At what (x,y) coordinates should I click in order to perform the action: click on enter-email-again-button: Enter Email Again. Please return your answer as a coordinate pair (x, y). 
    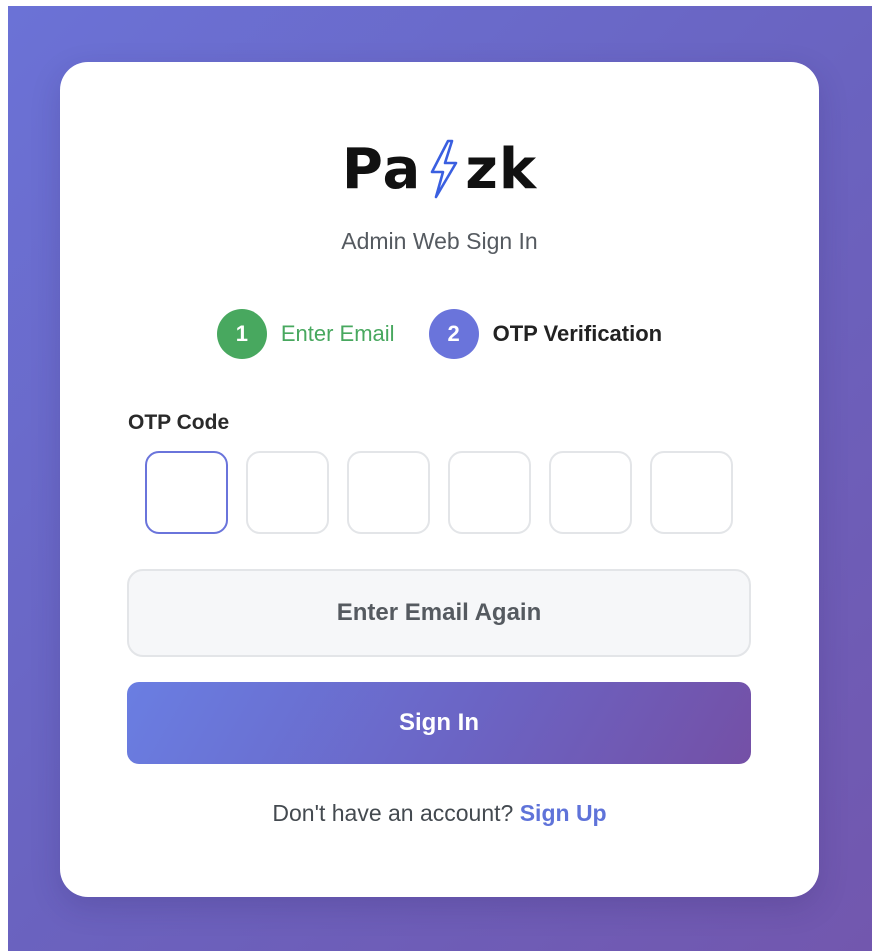
    Looking at the image, I should click on (439, 613).